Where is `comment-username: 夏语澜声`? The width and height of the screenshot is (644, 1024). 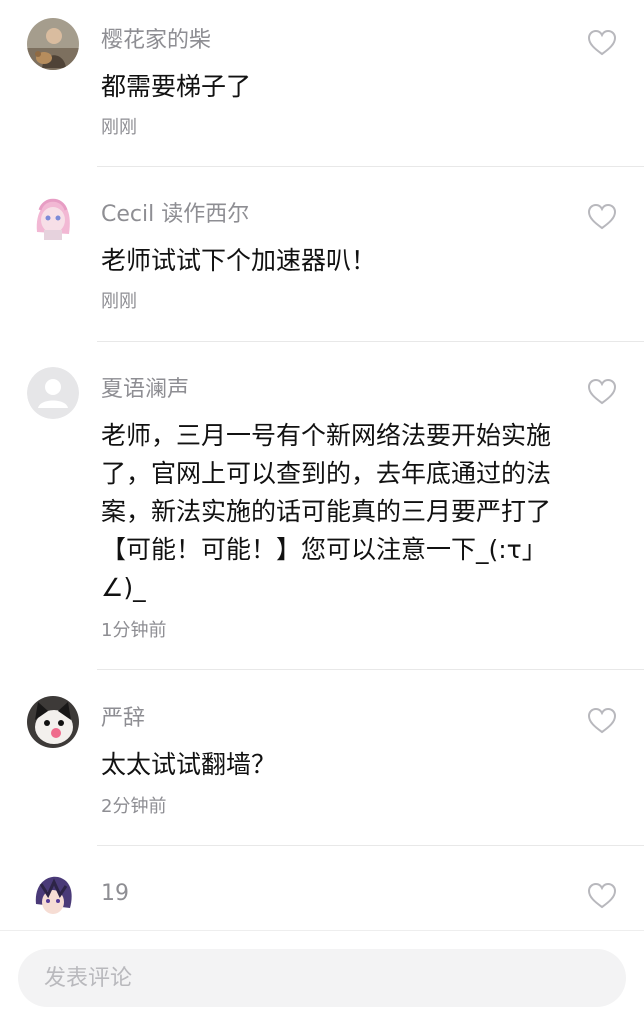
comment-username: 夏语澜声 is located at coordinates (145, 390).